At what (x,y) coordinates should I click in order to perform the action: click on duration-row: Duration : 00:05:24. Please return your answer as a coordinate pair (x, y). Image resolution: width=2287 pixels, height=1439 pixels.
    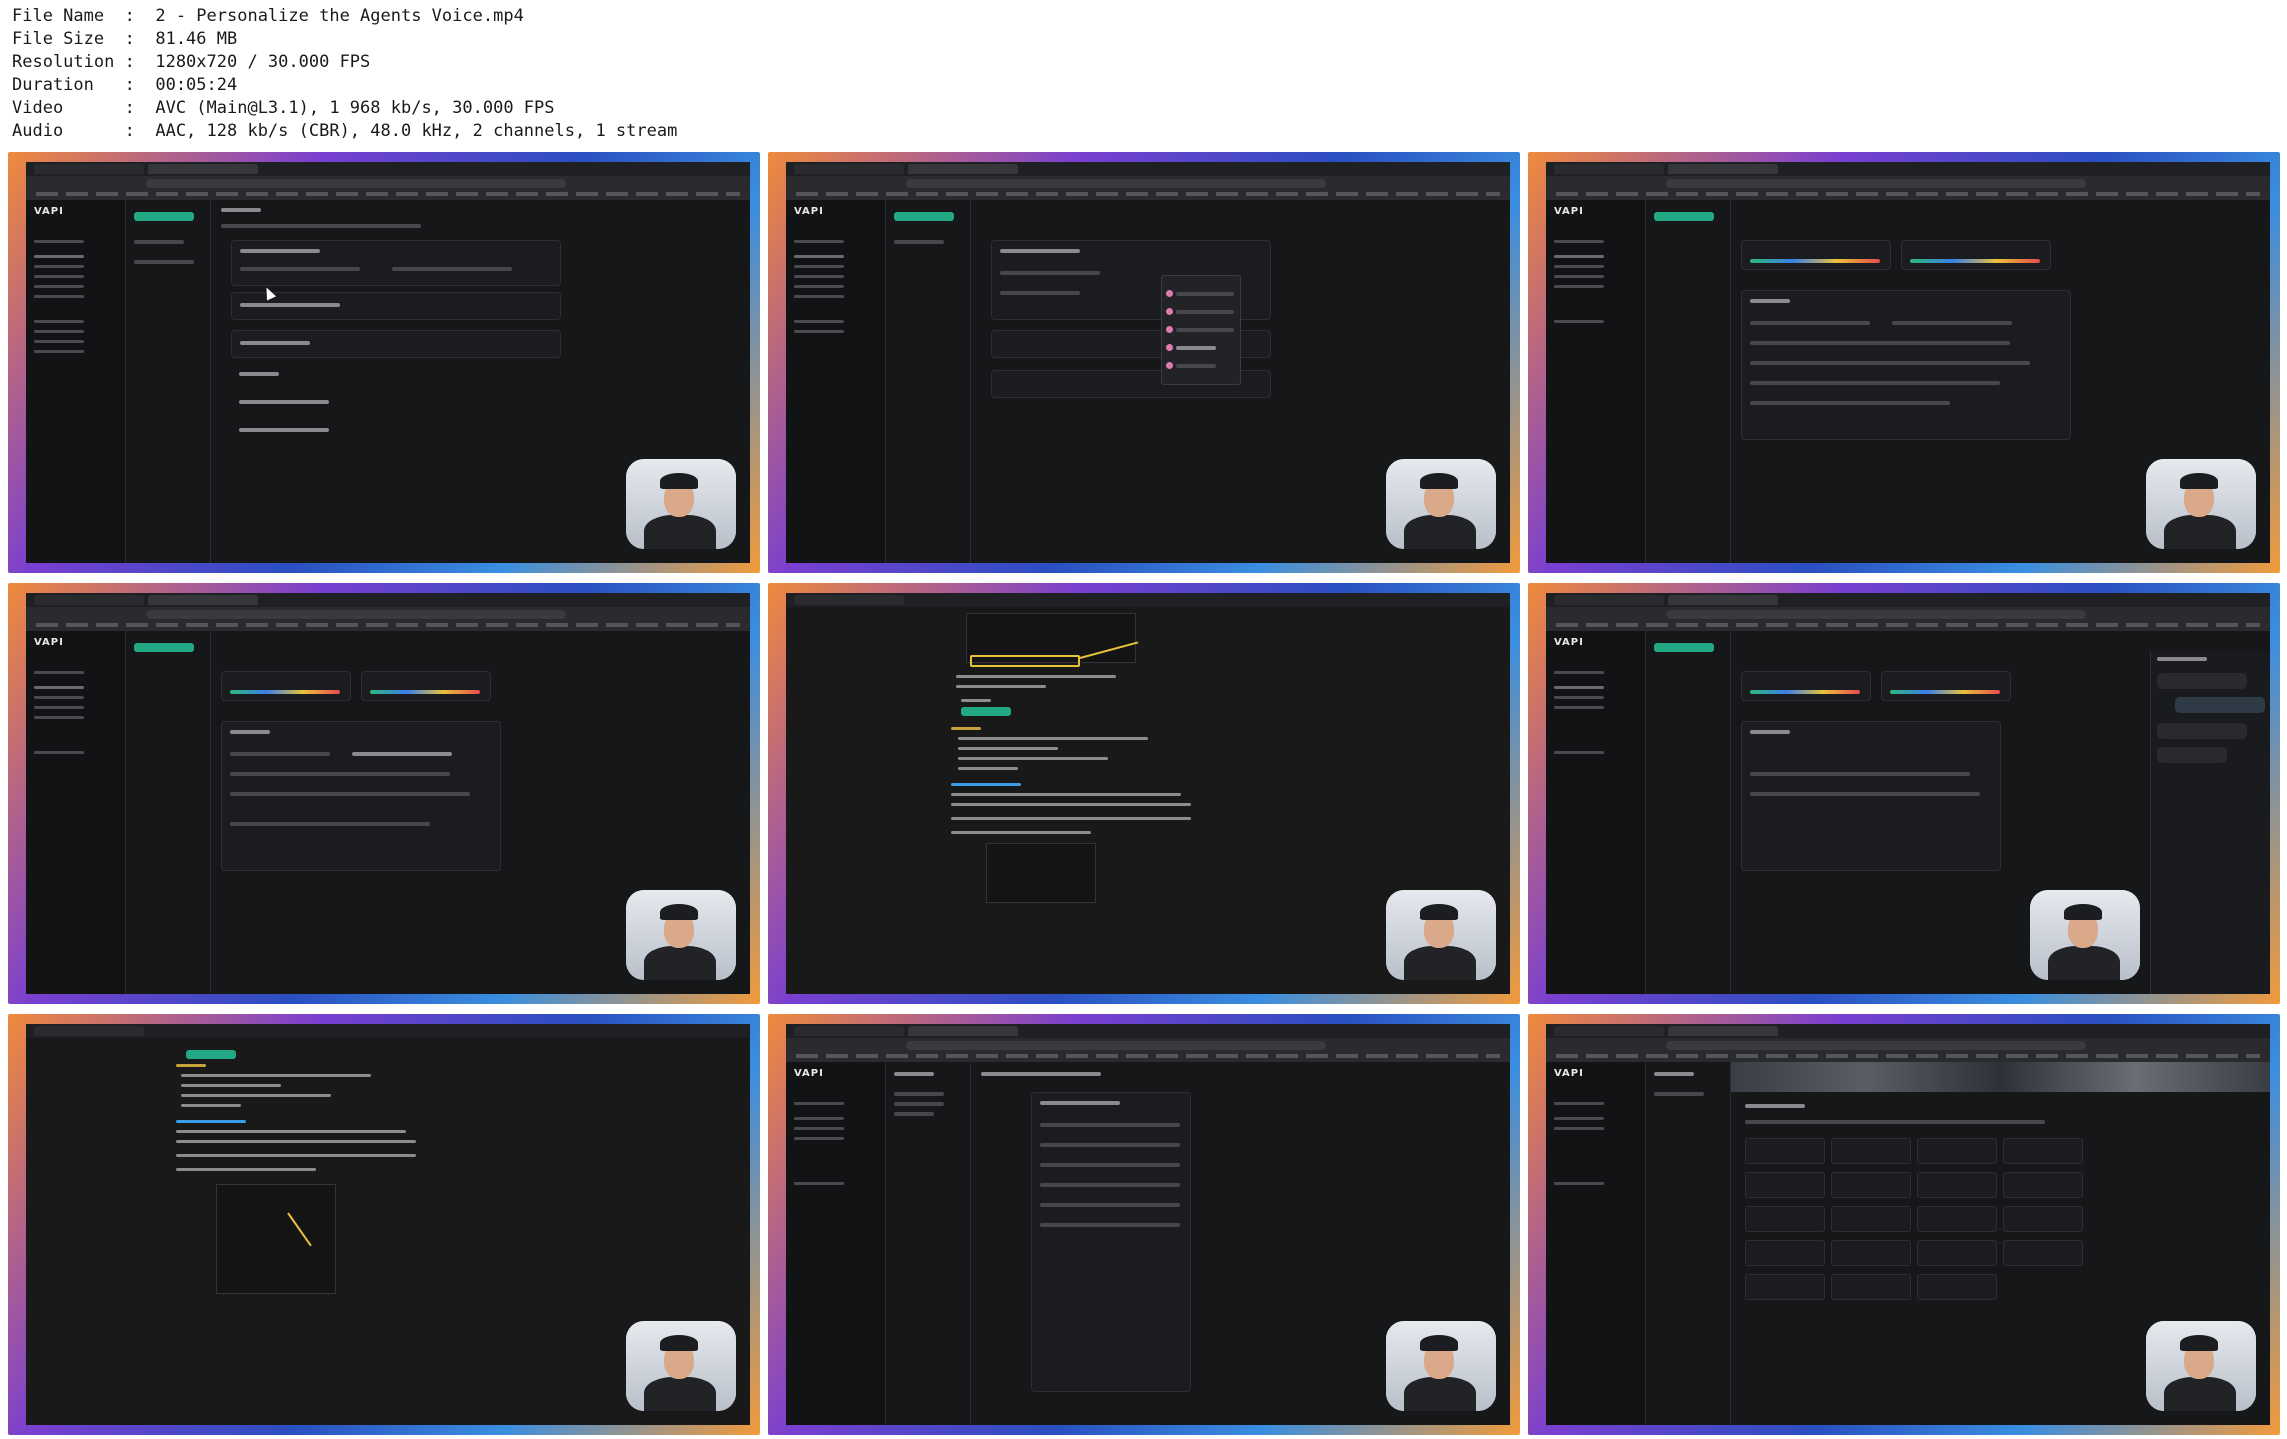
    Looking at the image, I should click on (124, 85).